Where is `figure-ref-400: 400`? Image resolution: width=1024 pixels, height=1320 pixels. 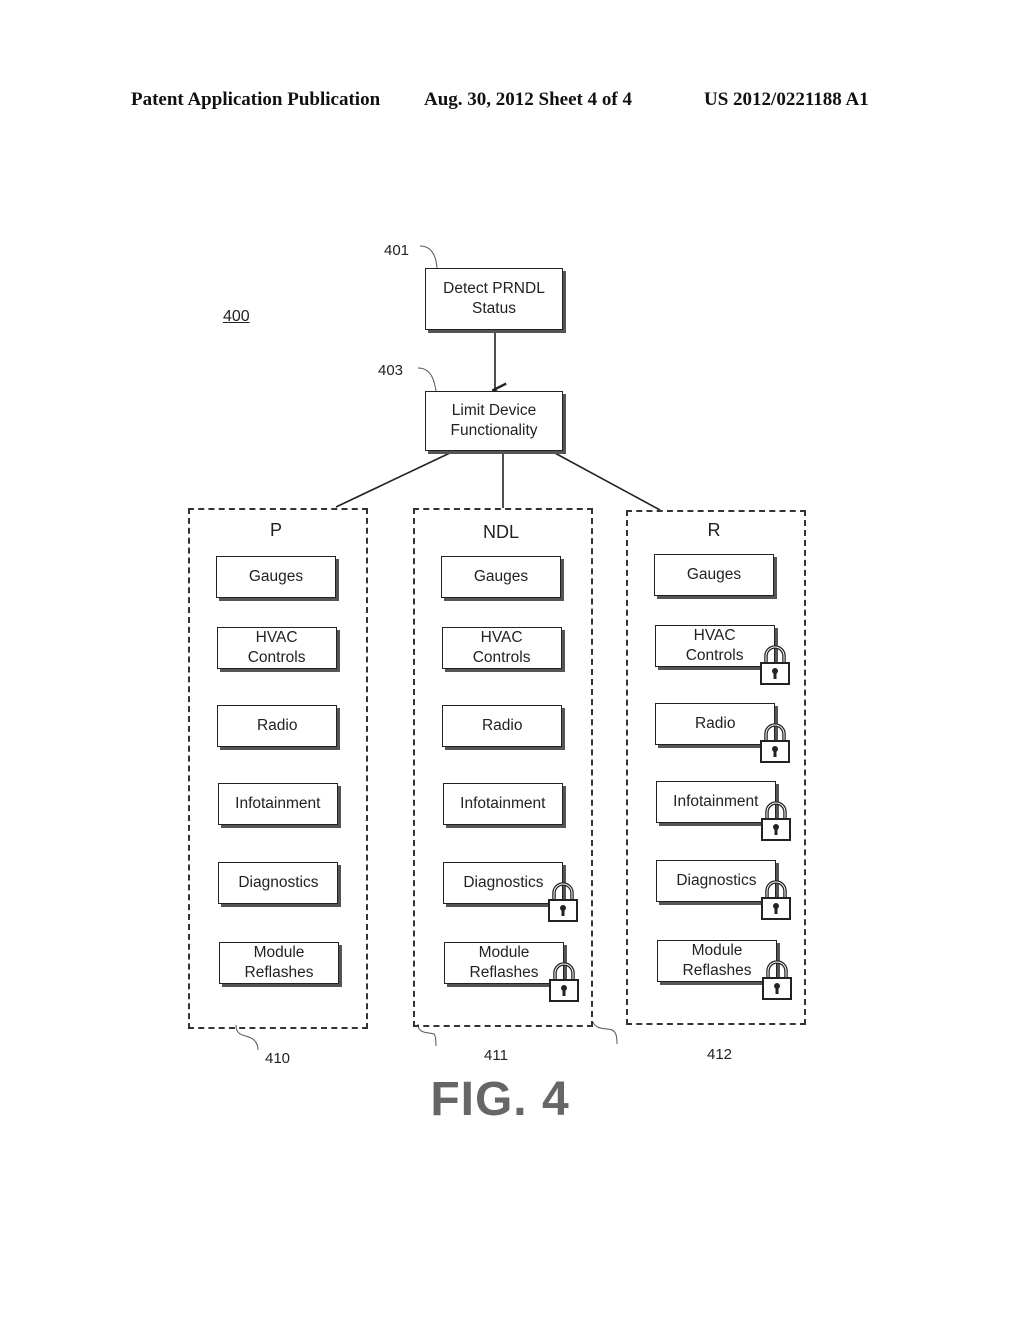
figure-ref-400: 400 is located at coordinates (236, 316).